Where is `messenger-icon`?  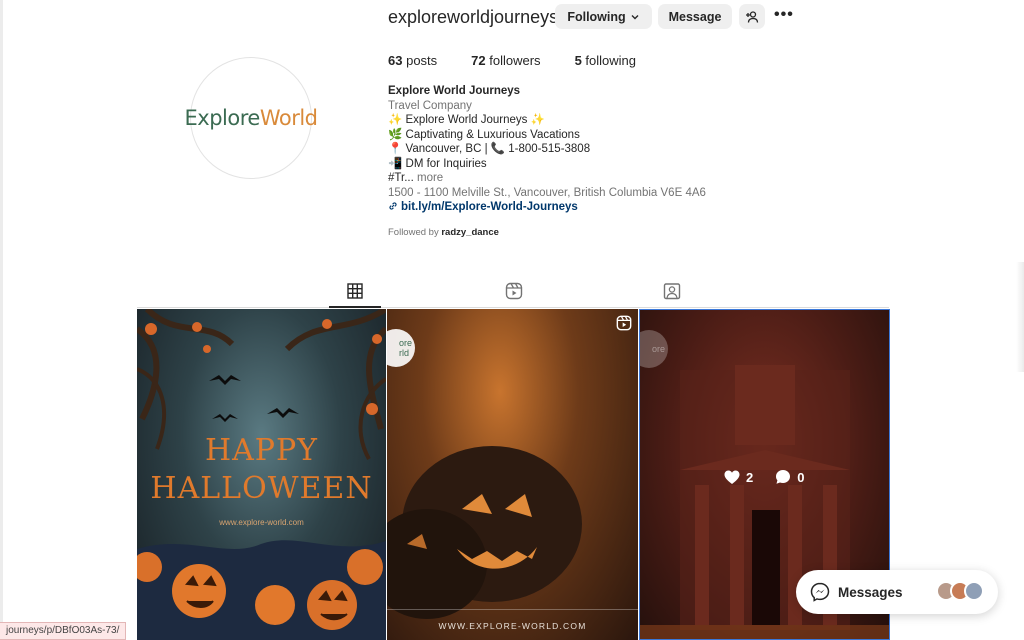
messenger-icon is located at coordinates (820, 592).